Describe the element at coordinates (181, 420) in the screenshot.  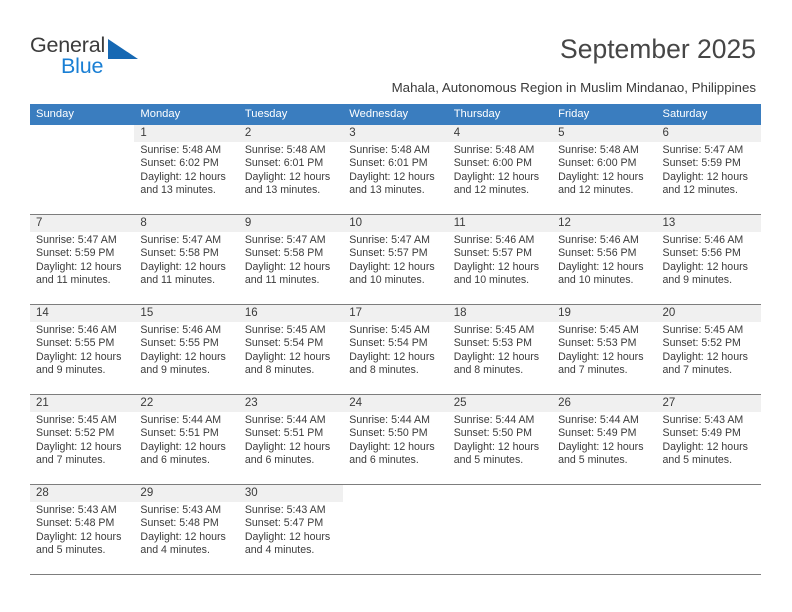
I see `sunrise-text: Sunrise: 5:44 AM` at that location.